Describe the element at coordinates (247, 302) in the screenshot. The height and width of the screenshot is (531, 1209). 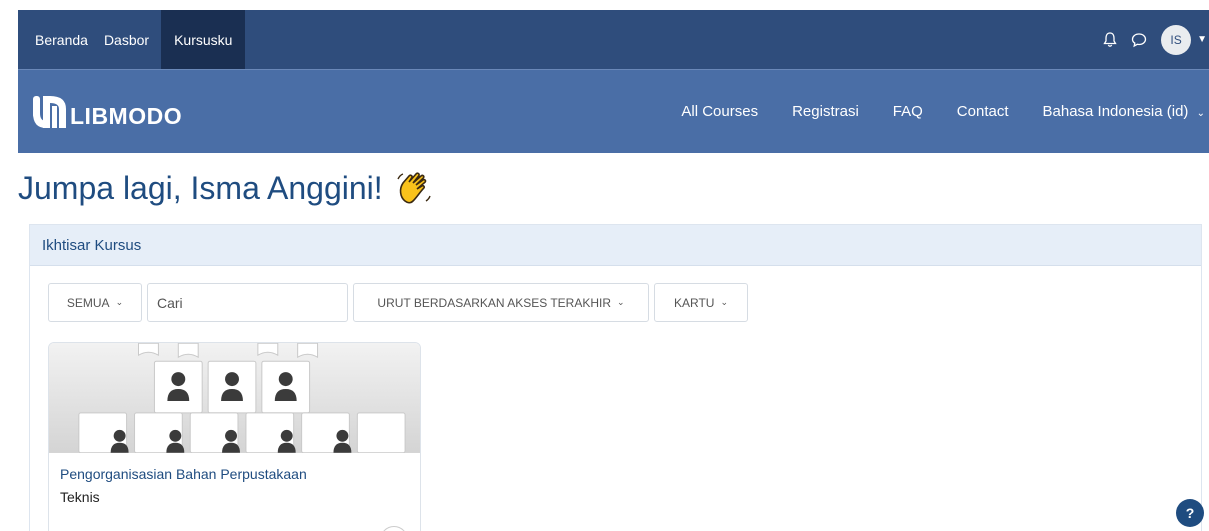
I see `search-input` at that location.